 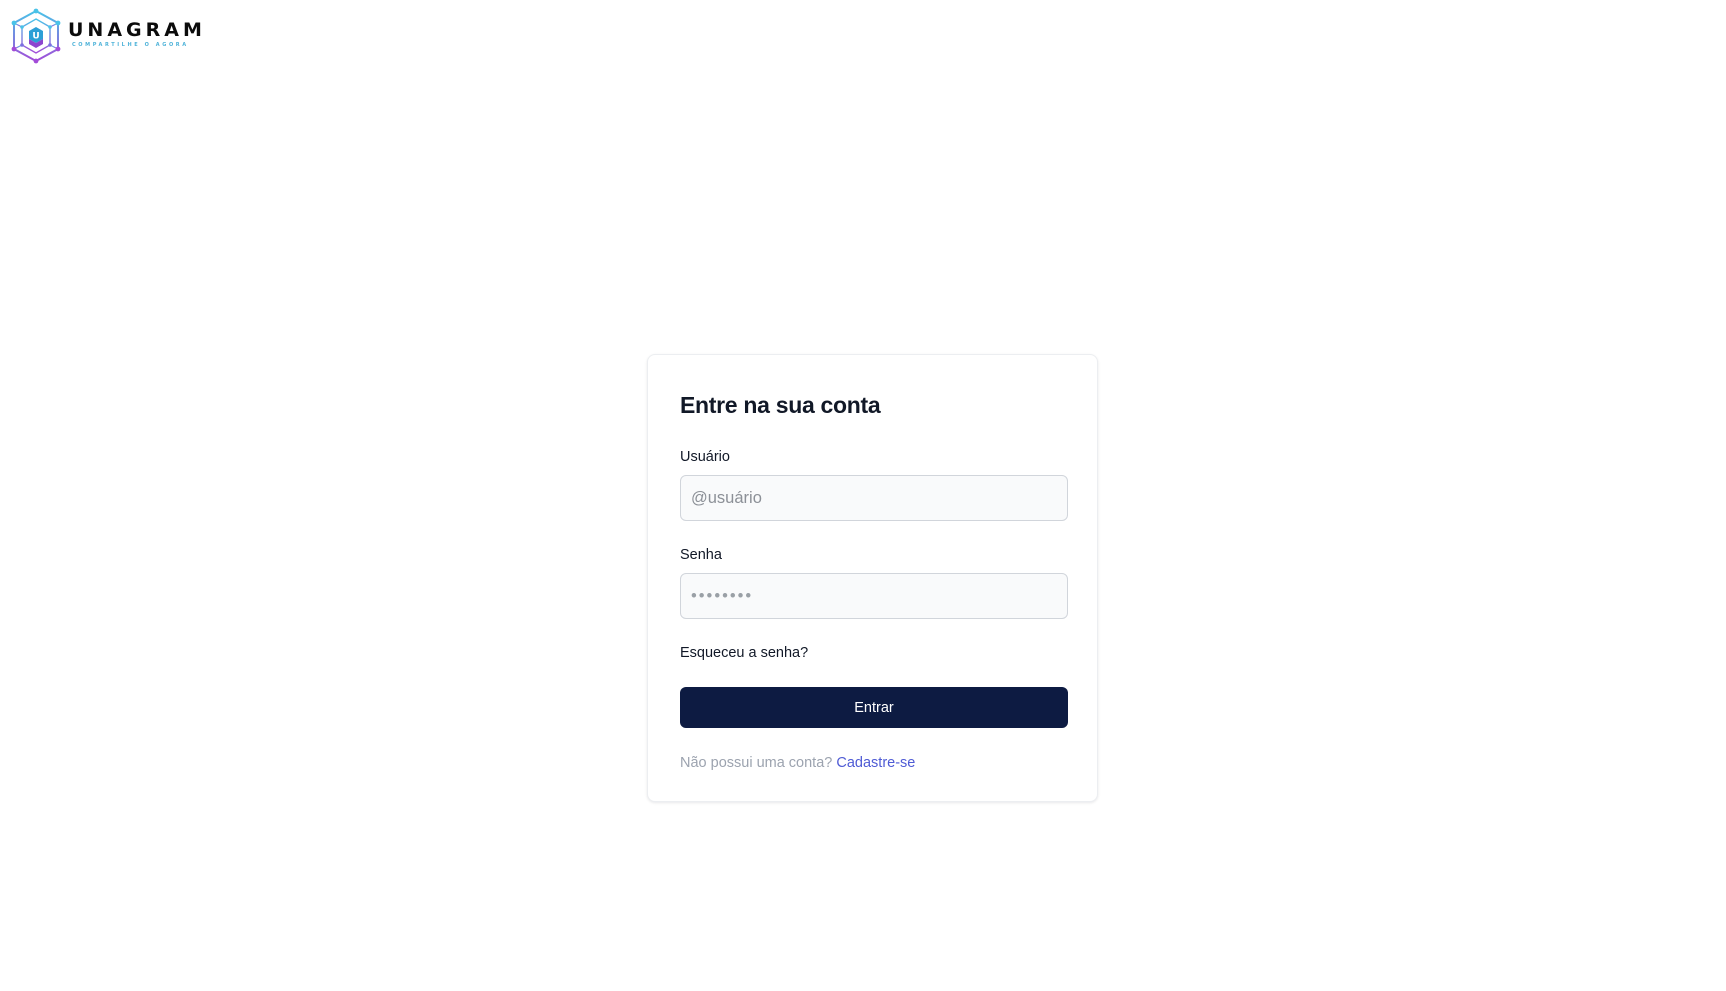 I want to click on page-title: Entre na sua conta, so click(x=780, y=405).